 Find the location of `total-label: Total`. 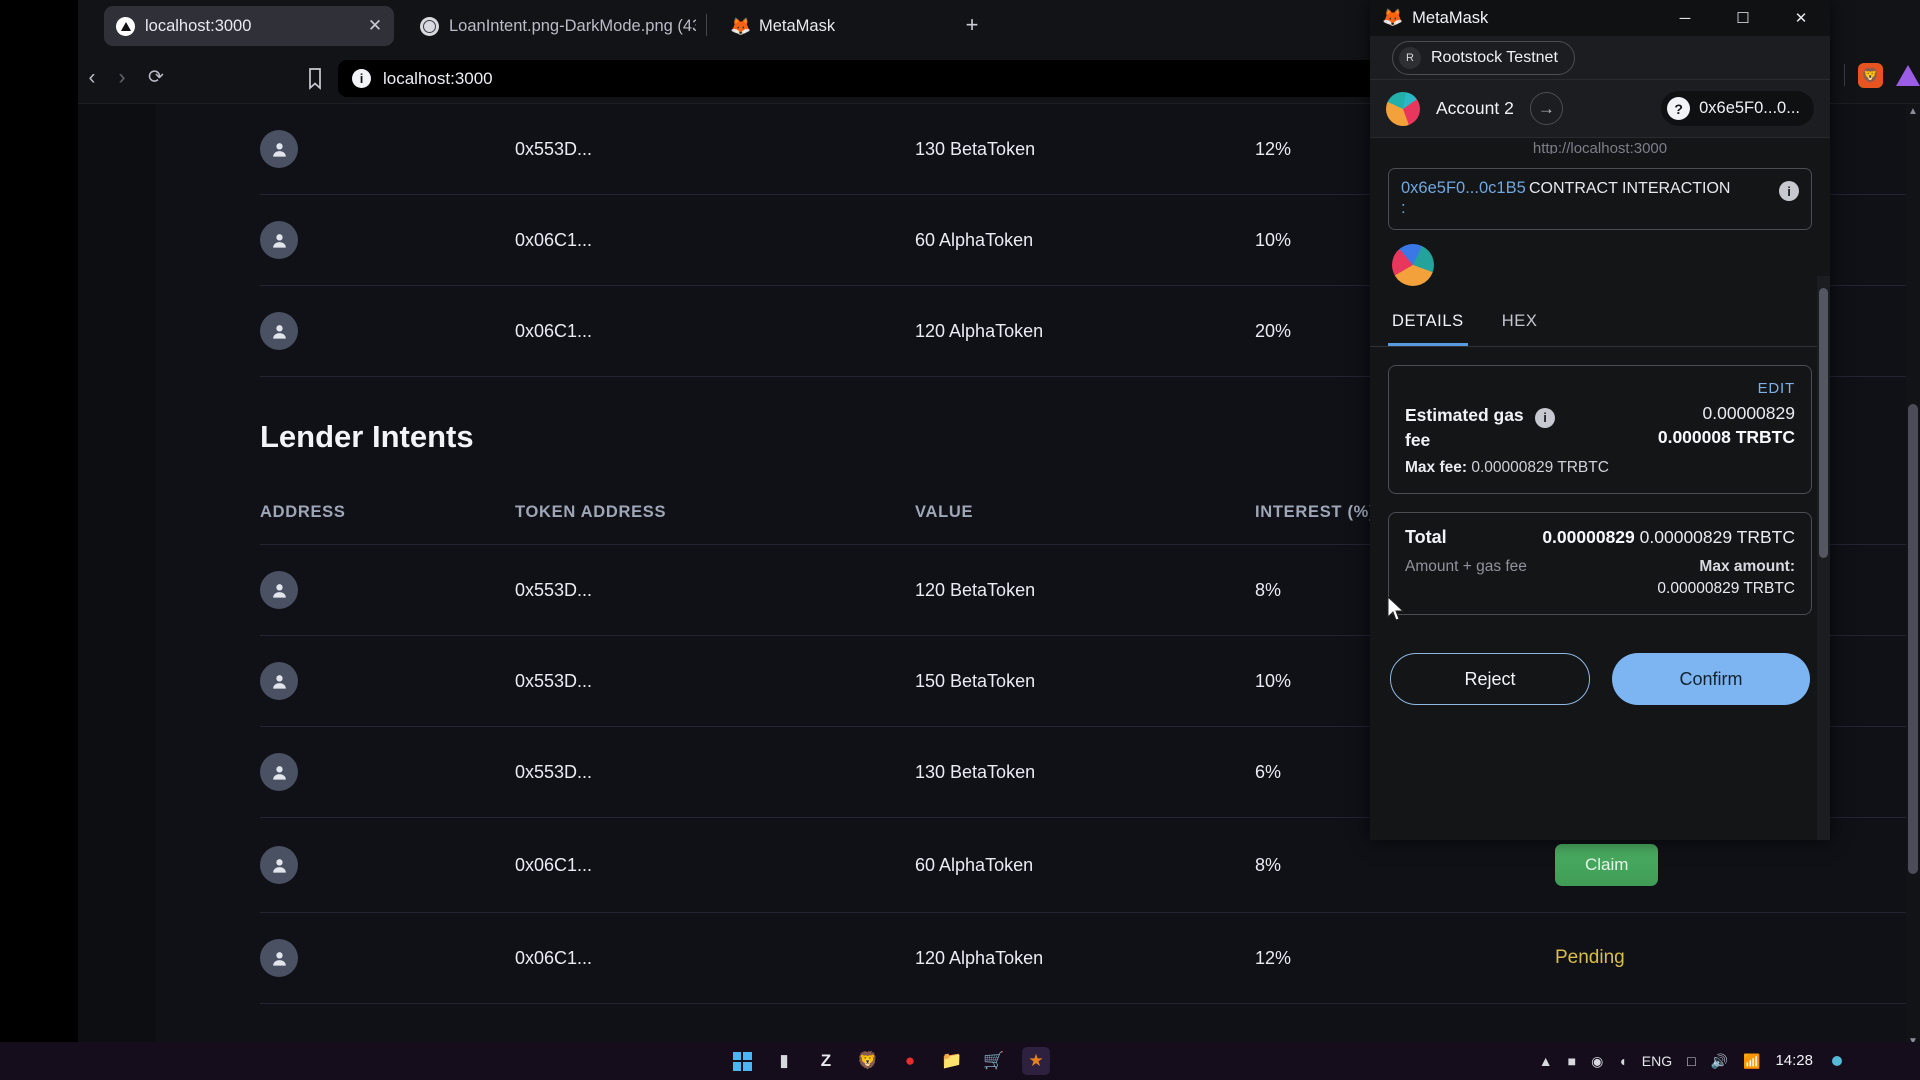

total-label: Total is located at coordinates (1426, 537).